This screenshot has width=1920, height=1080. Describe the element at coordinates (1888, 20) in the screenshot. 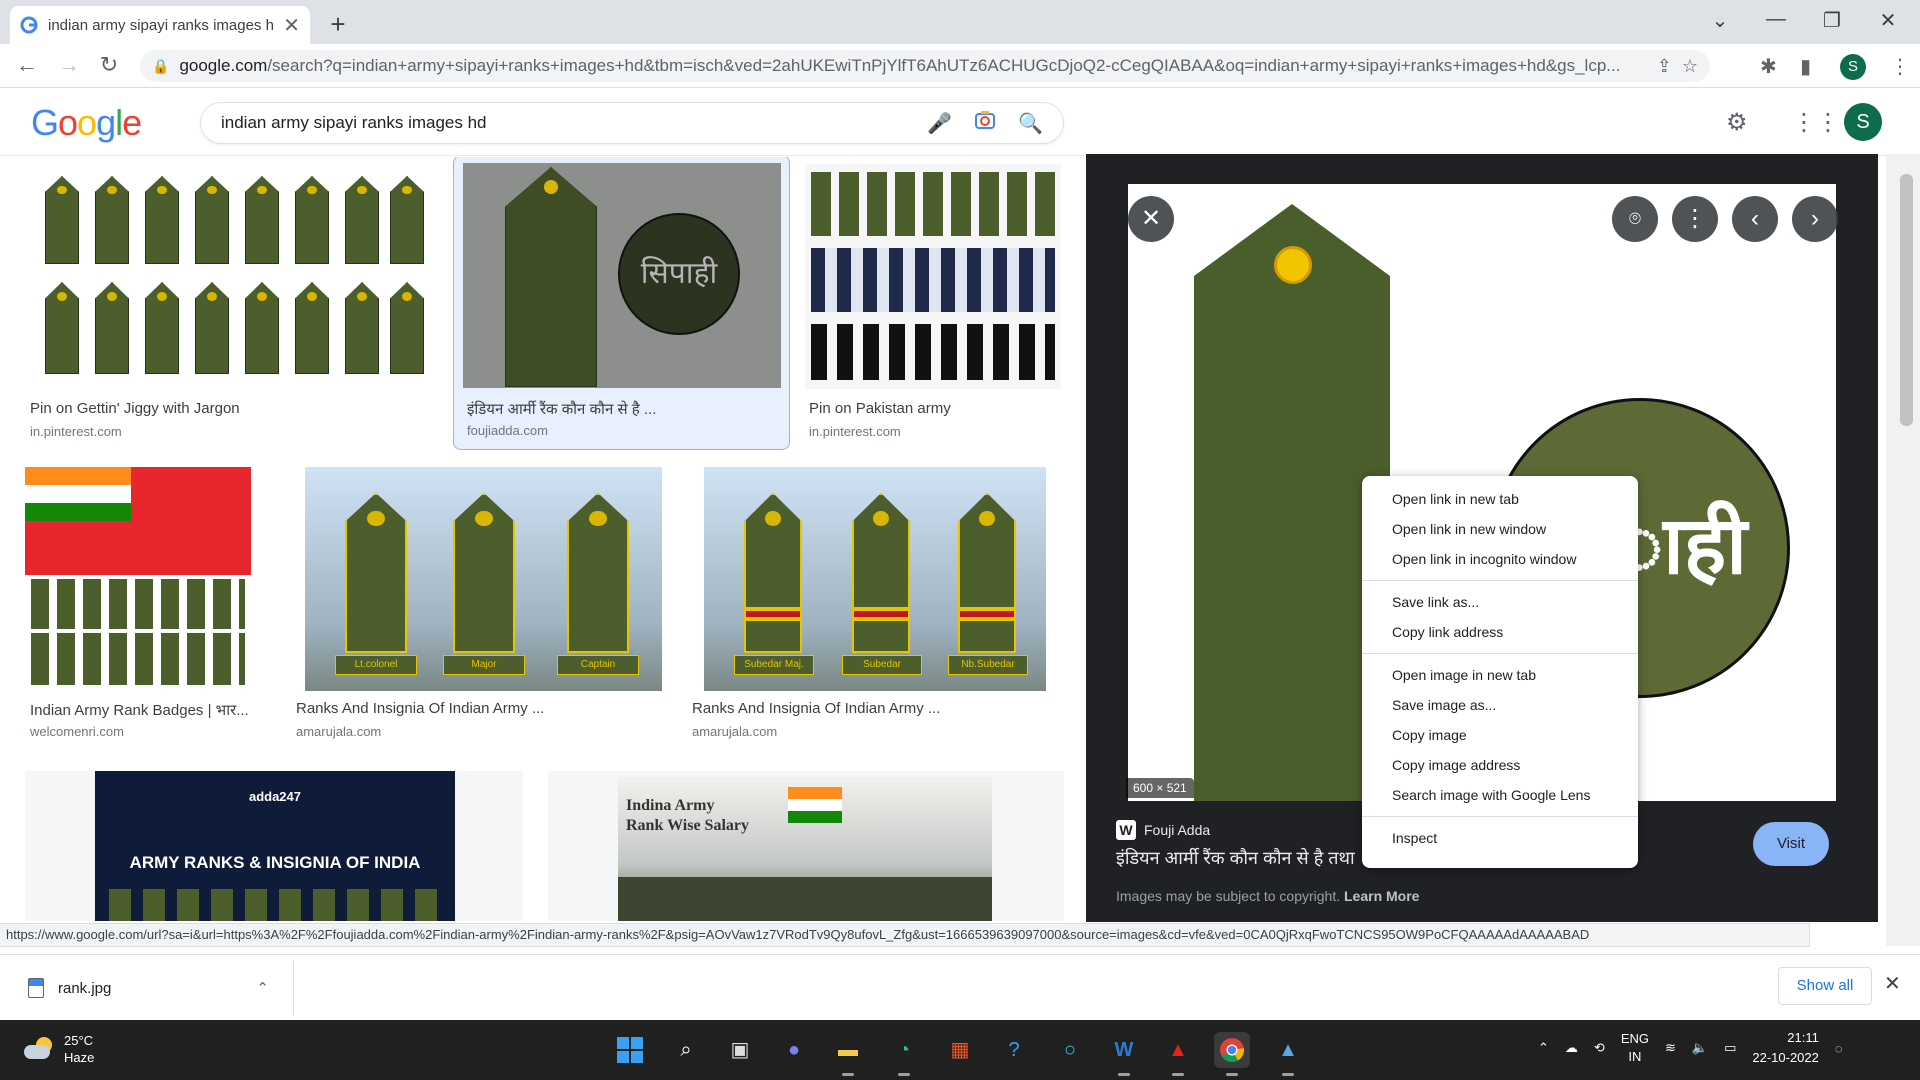

I see `close-window-icon: ✕` at that location.